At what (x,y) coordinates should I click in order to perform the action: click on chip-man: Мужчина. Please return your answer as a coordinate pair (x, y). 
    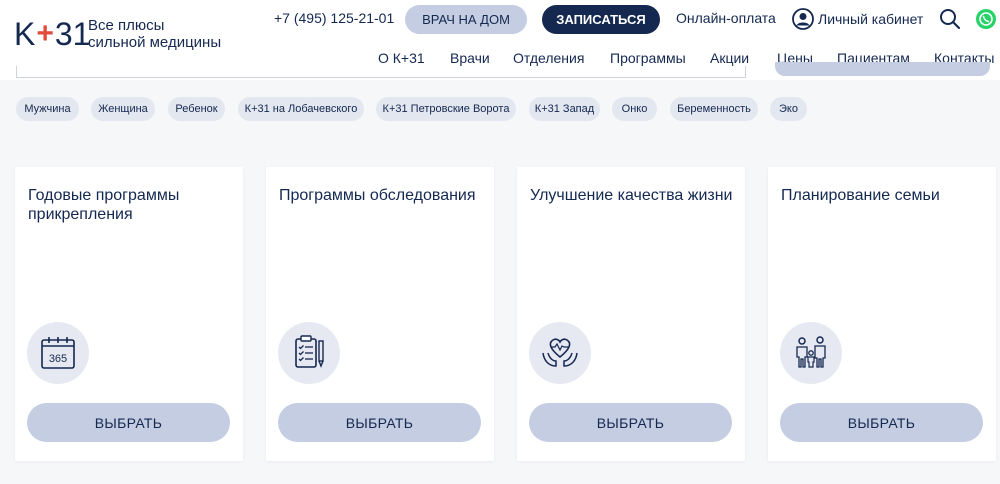
    Looking at the image, I should click on (47, 109).